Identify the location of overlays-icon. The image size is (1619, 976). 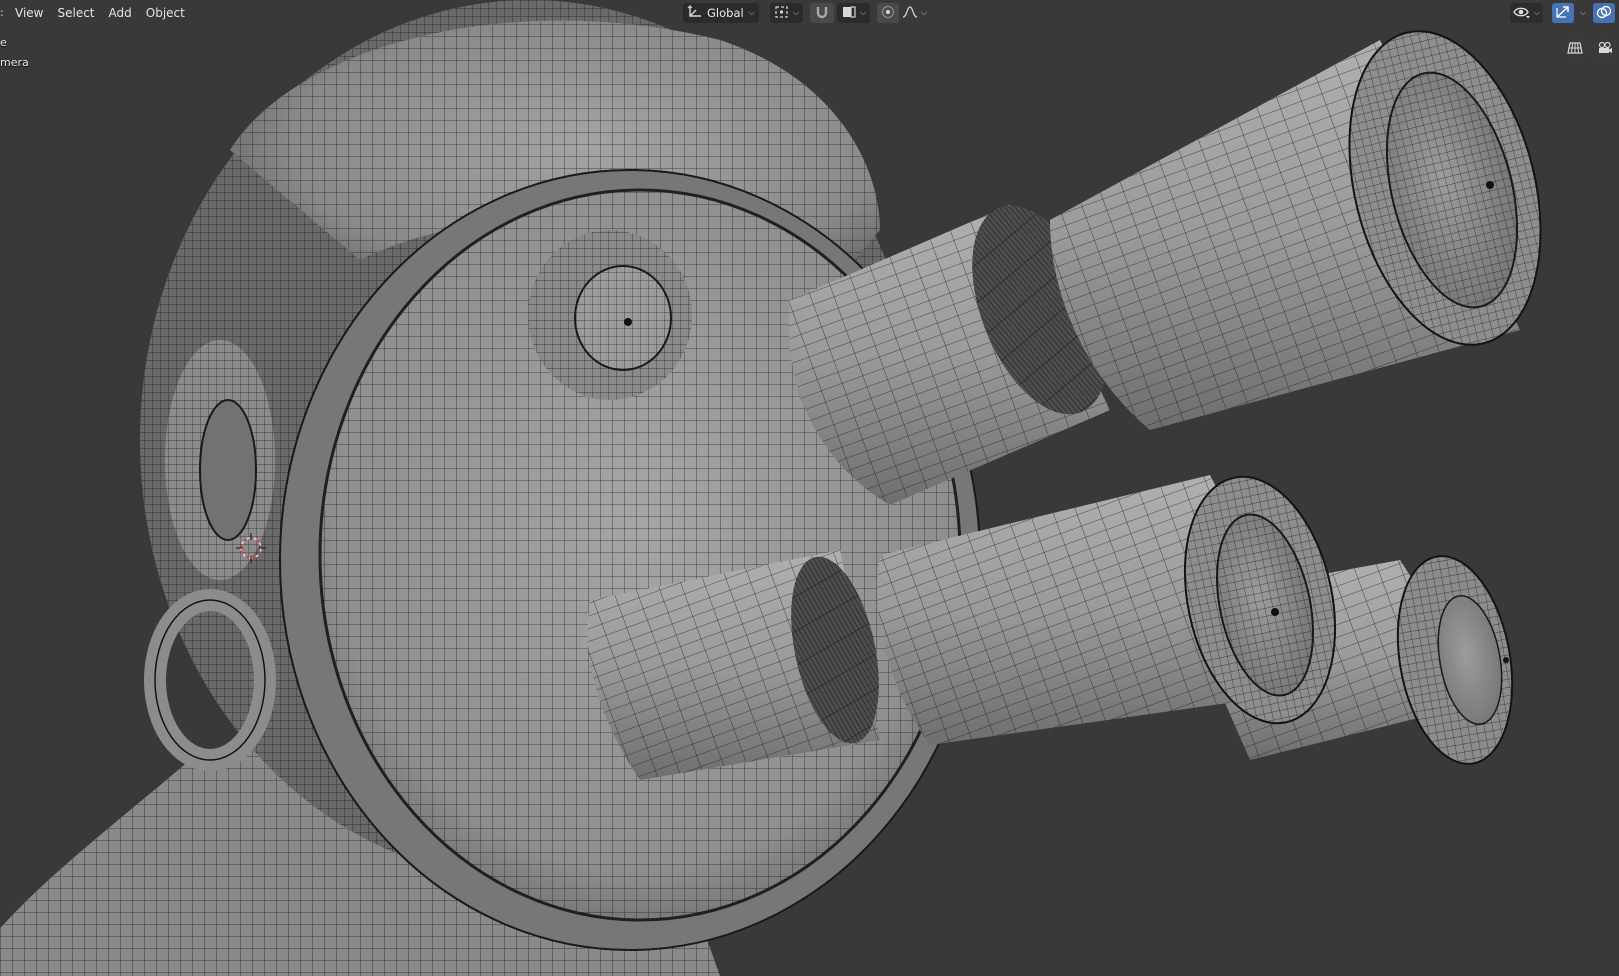
(1604, 13).